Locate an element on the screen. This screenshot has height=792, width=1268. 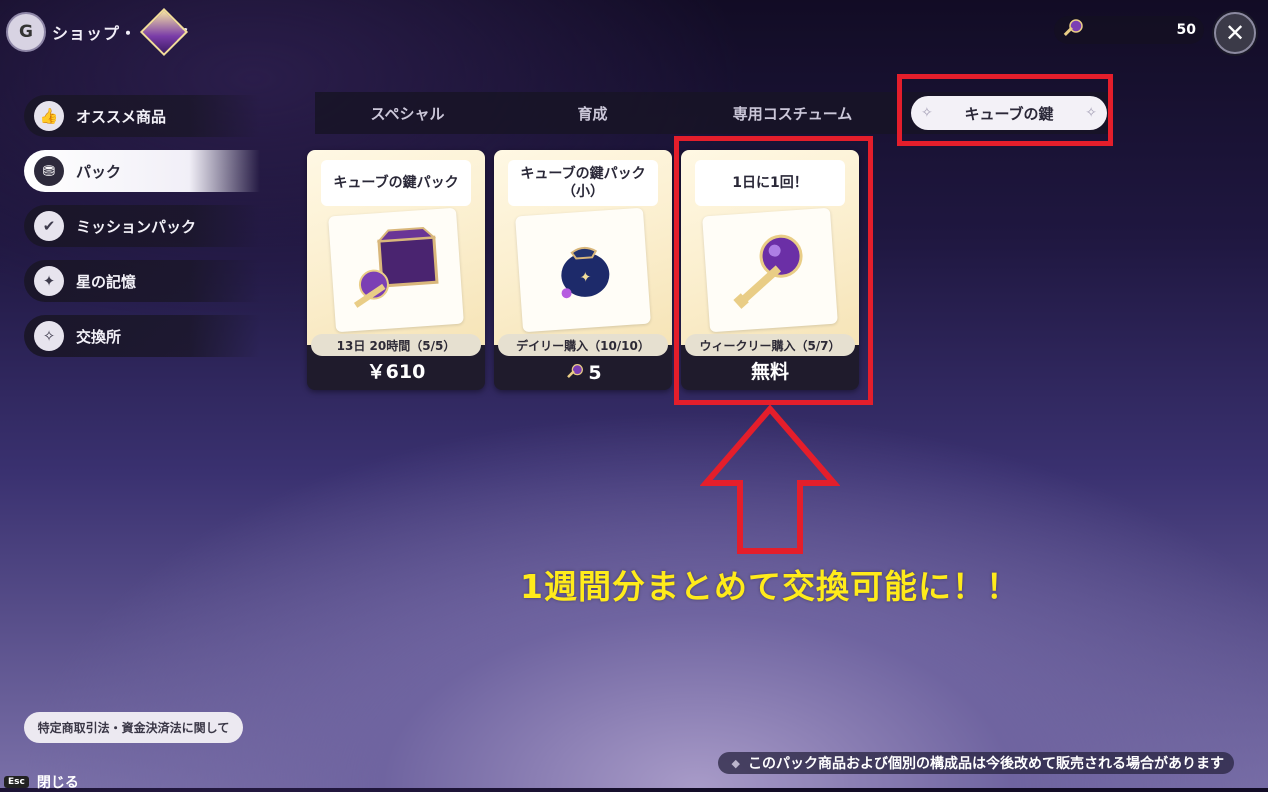
product-card: キューブの鍵パック 13日 20時間（5/5） ￥610 is located at coordinates (396, 270).